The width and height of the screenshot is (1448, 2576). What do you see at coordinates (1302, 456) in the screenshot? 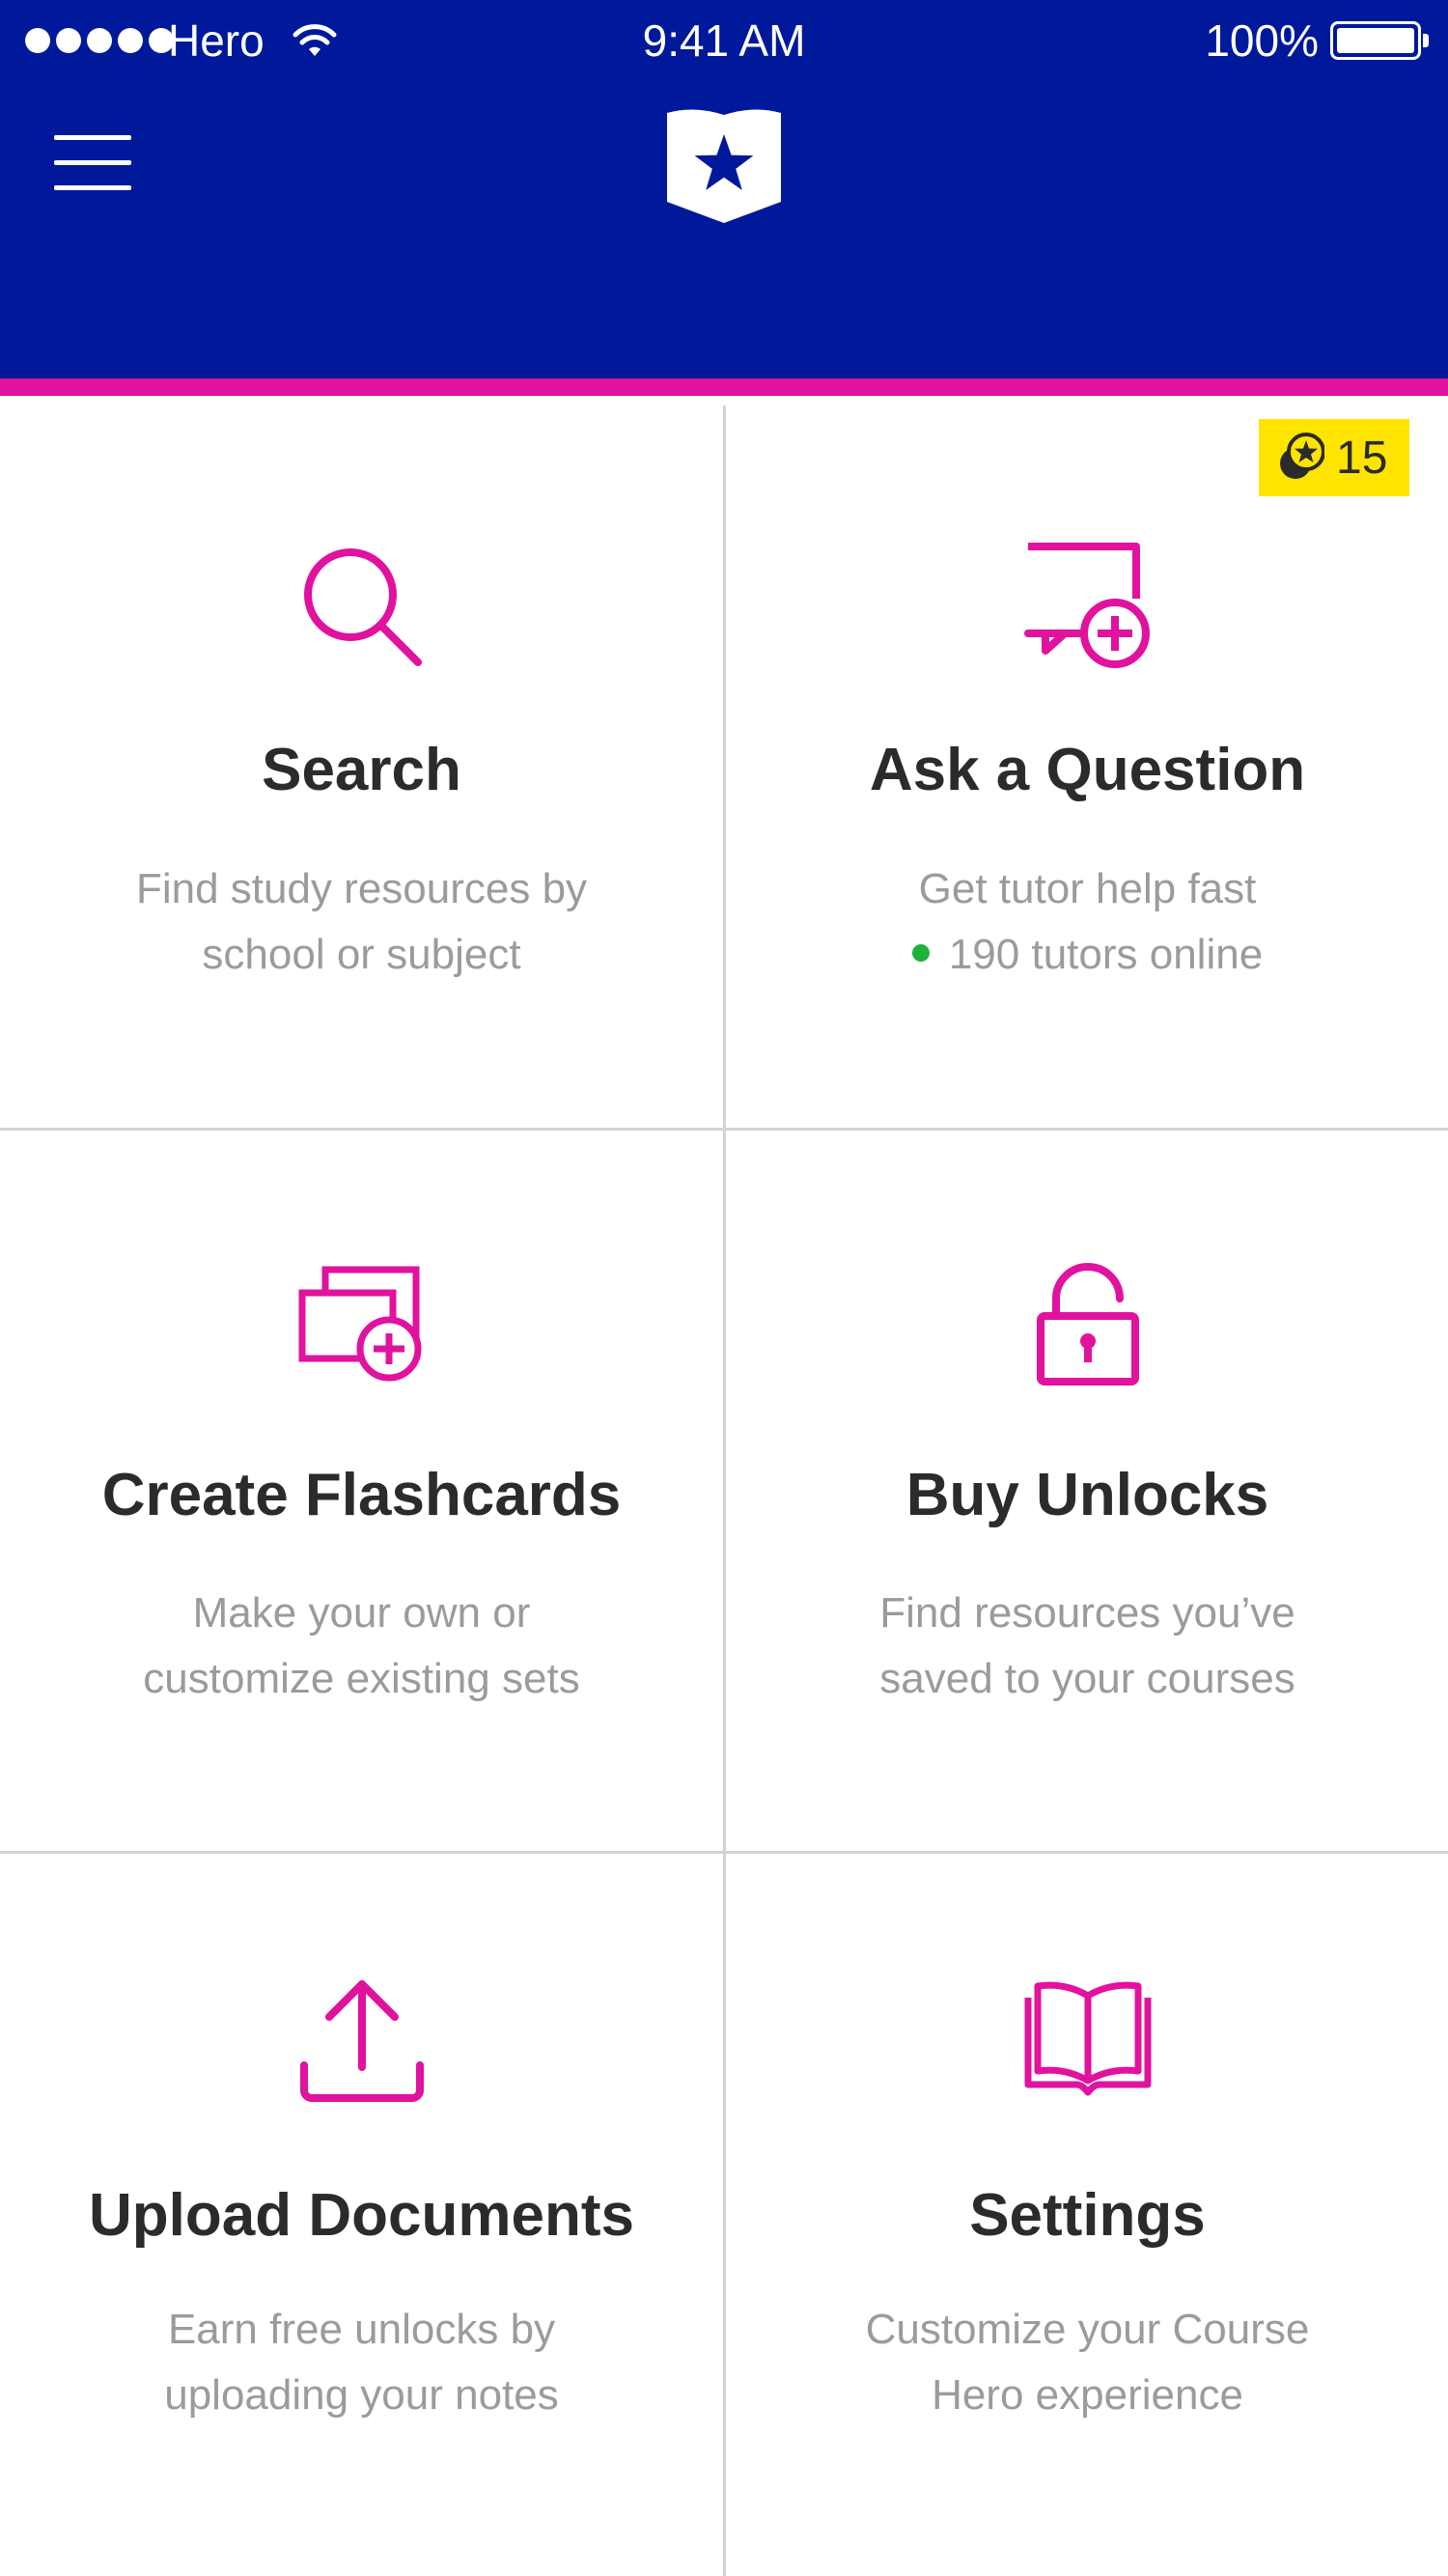
I see `coins-star-icon` at bounding box center [1302, 456].